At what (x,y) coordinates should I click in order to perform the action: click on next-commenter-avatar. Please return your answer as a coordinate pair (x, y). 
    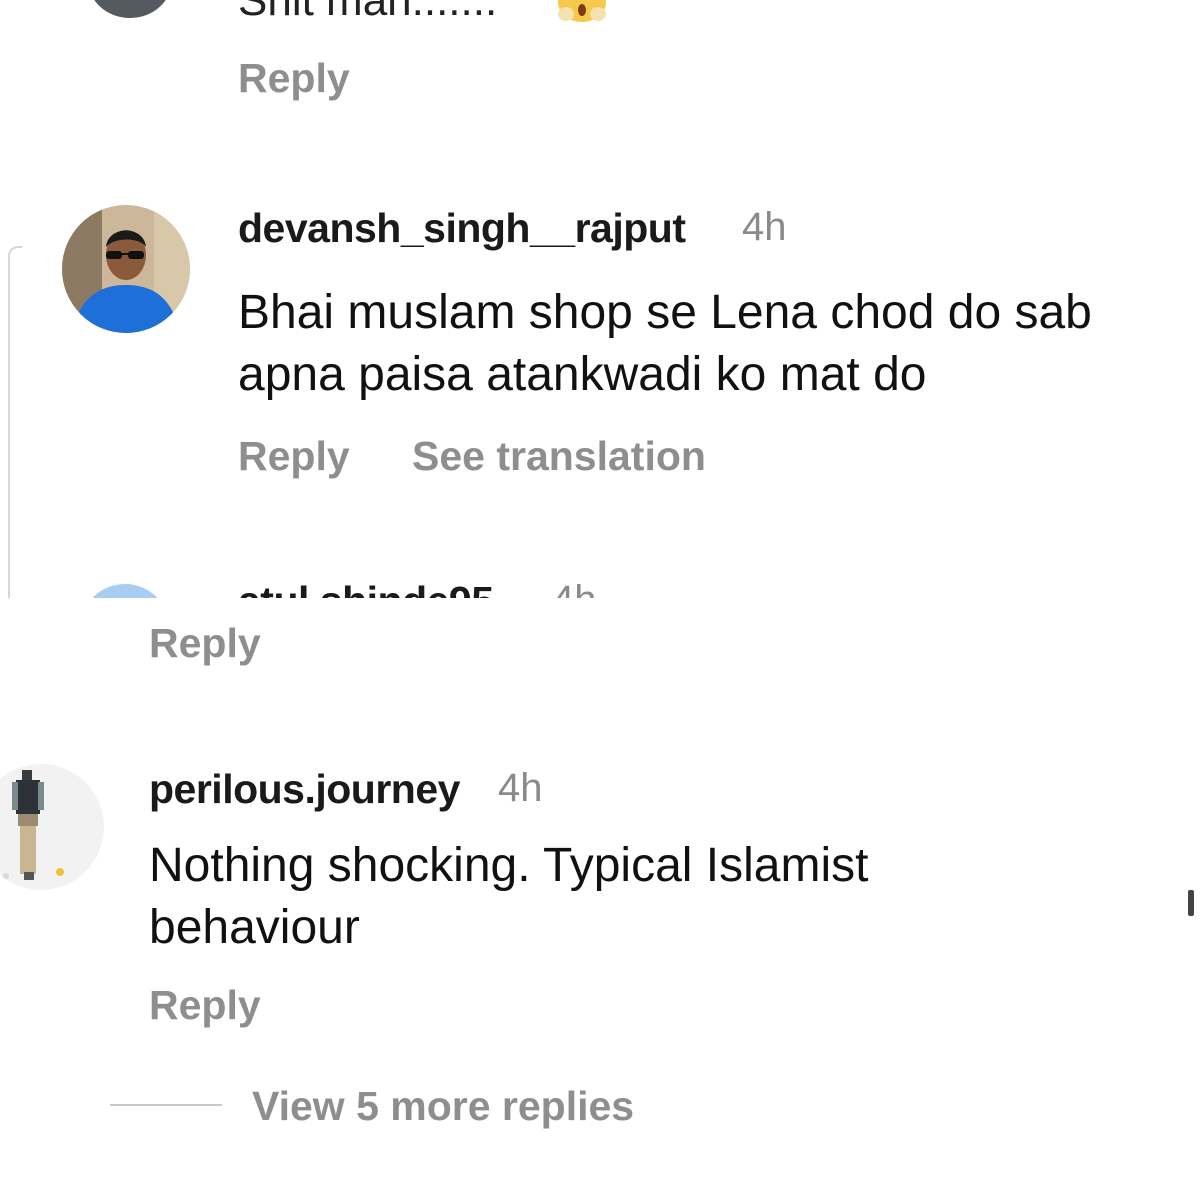
    Looking at the image, I should click on (125, 591).